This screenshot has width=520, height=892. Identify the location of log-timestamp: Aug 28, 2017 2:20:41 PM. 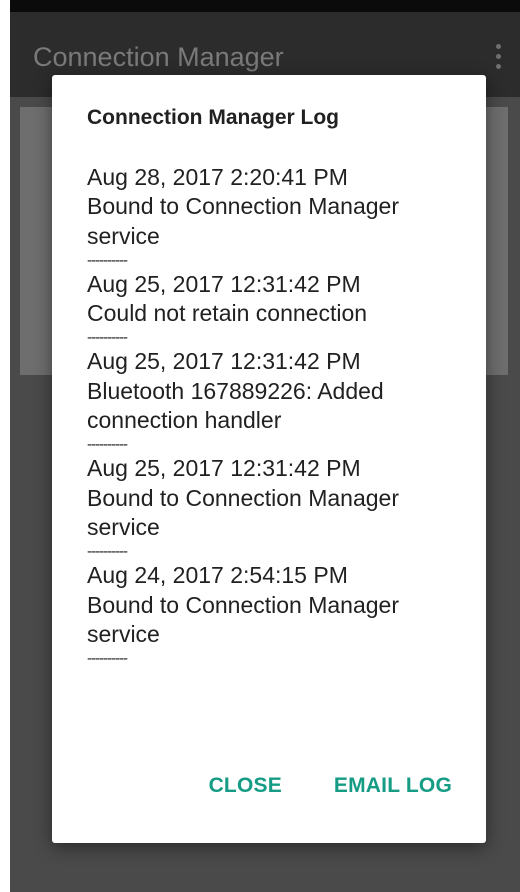
(217, 177).